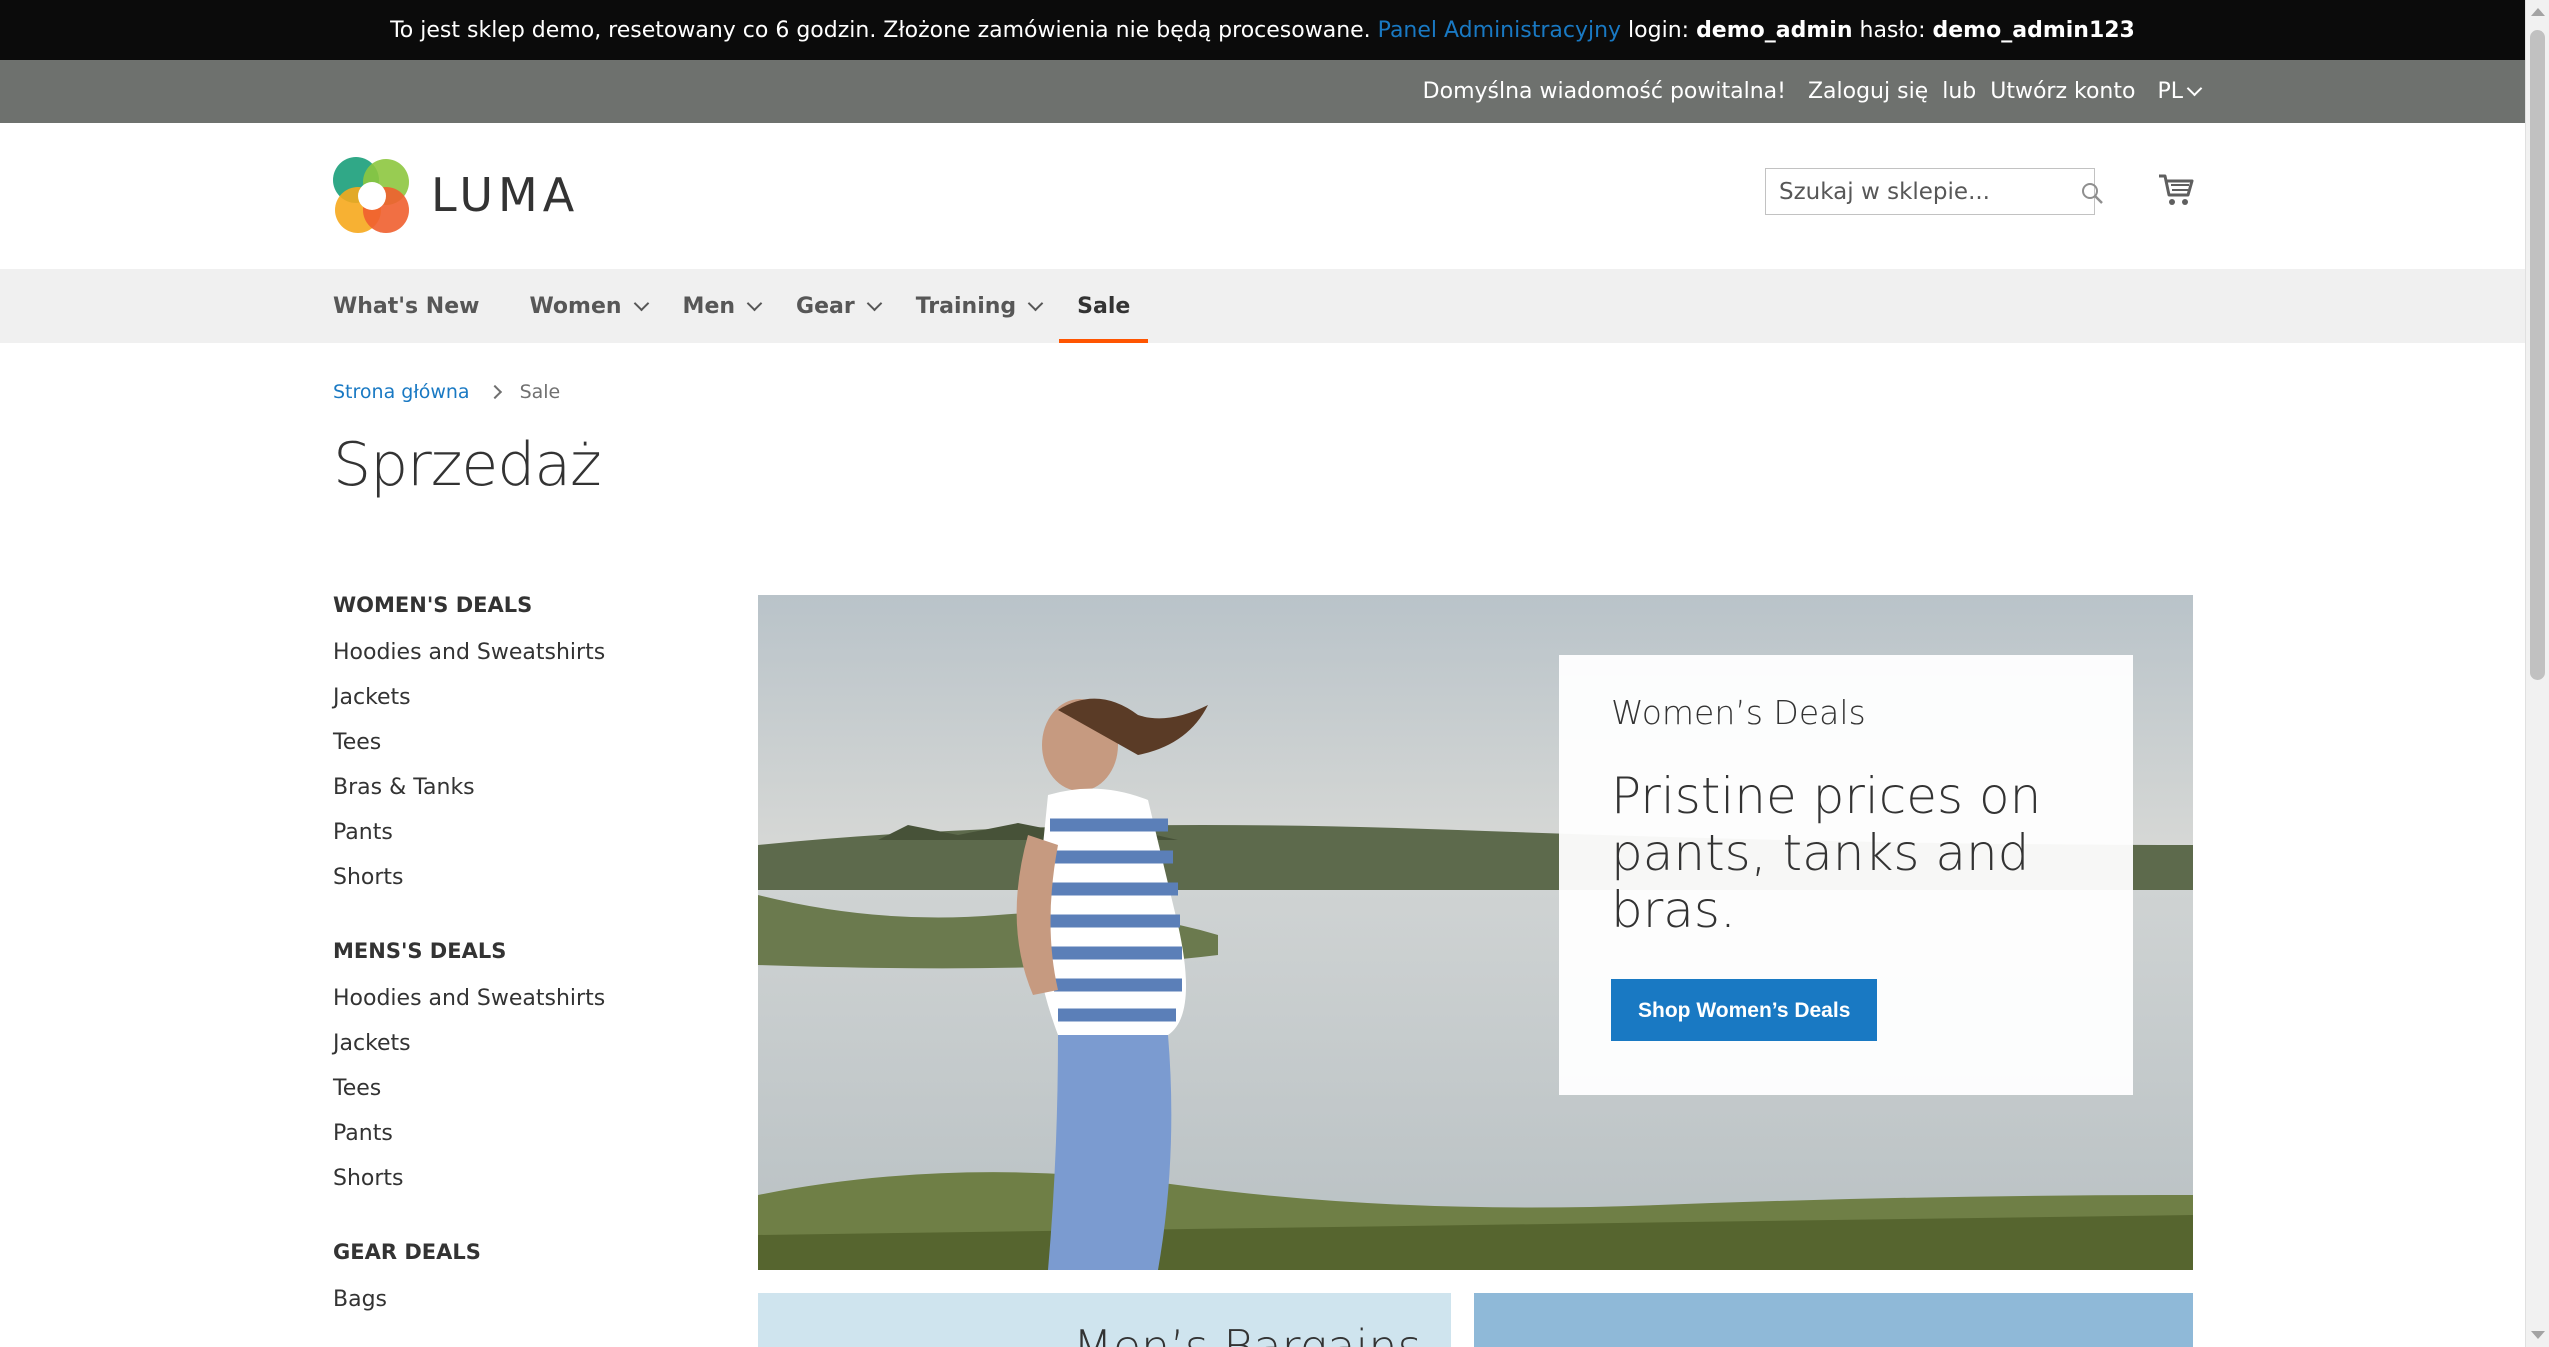 This screenshot has height=1347, width=2549. What do you see at coordinates (540, 392) in the screenshot?
I see `breadcrumb-current: Sale` at bounding box center [540, 392].